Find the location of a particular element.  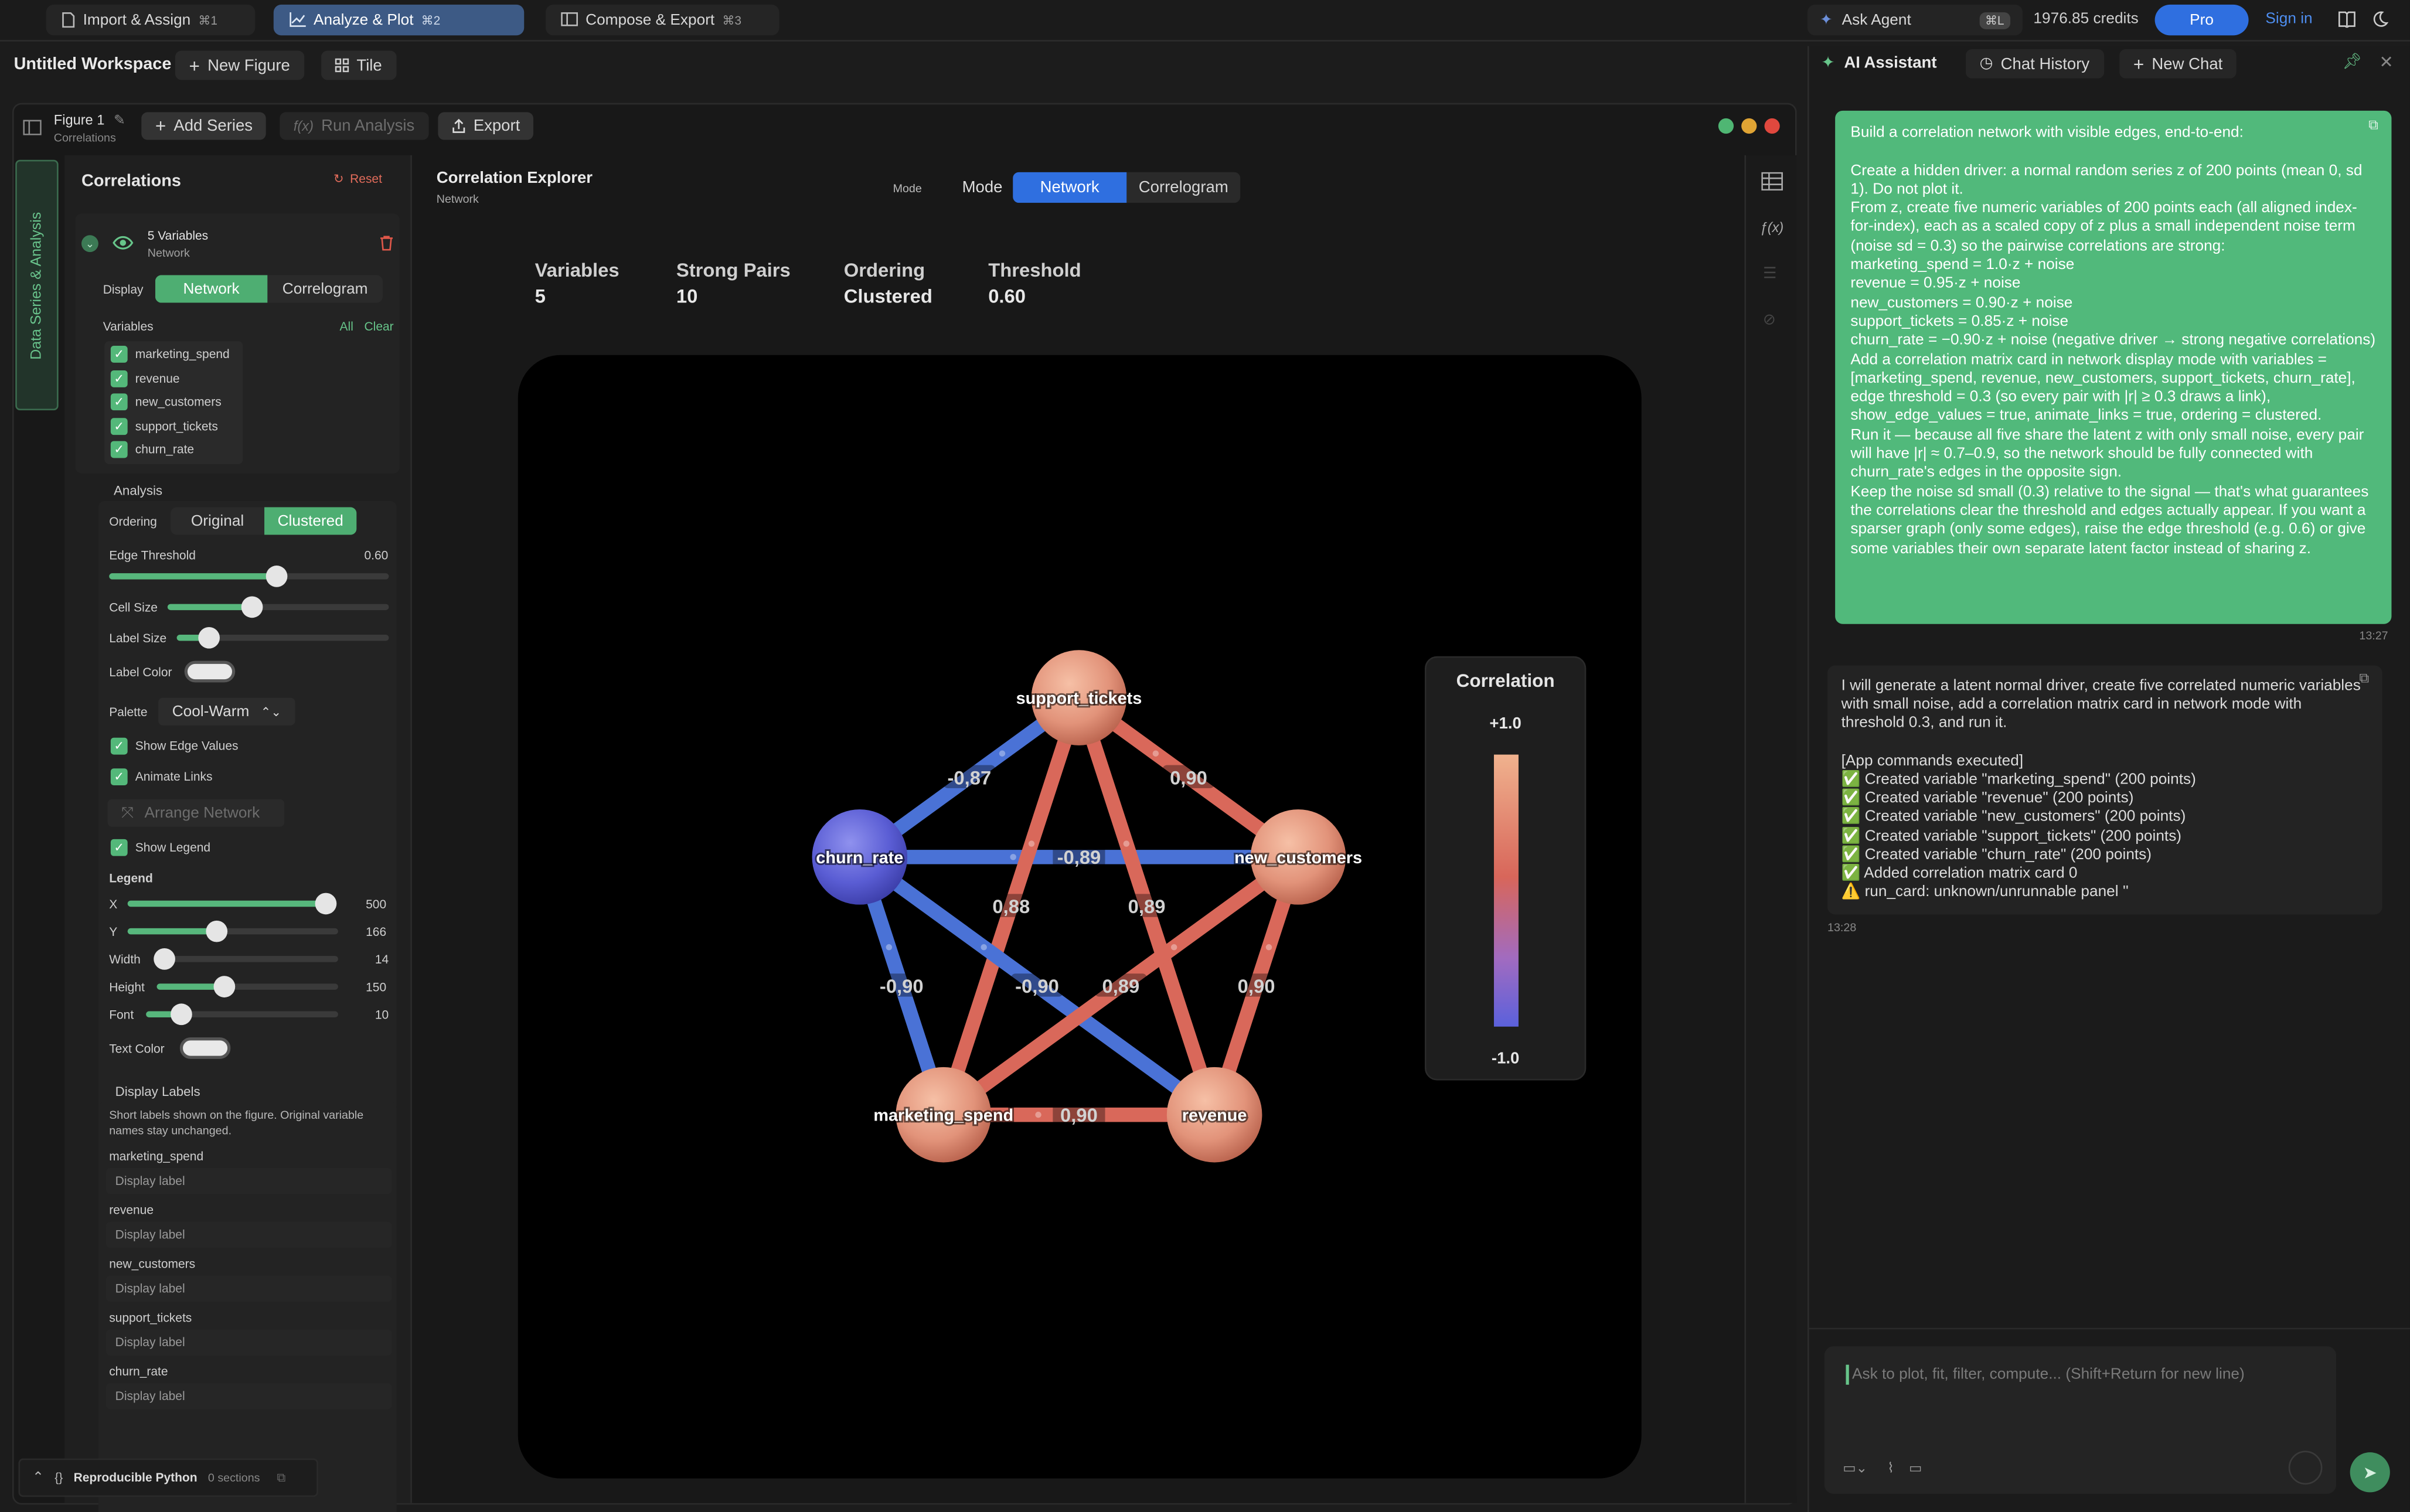

slider-fill is located at coordinates (209, 607).